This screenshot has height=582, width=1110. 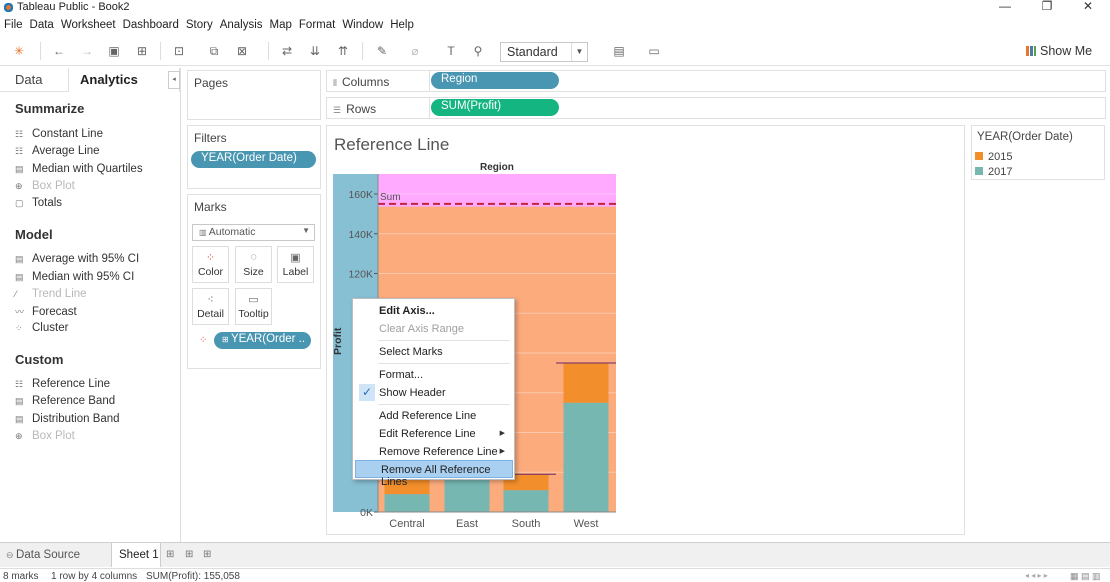 I want to click on new-worksheet-icon: ⊞, so click(x=170, y=554).